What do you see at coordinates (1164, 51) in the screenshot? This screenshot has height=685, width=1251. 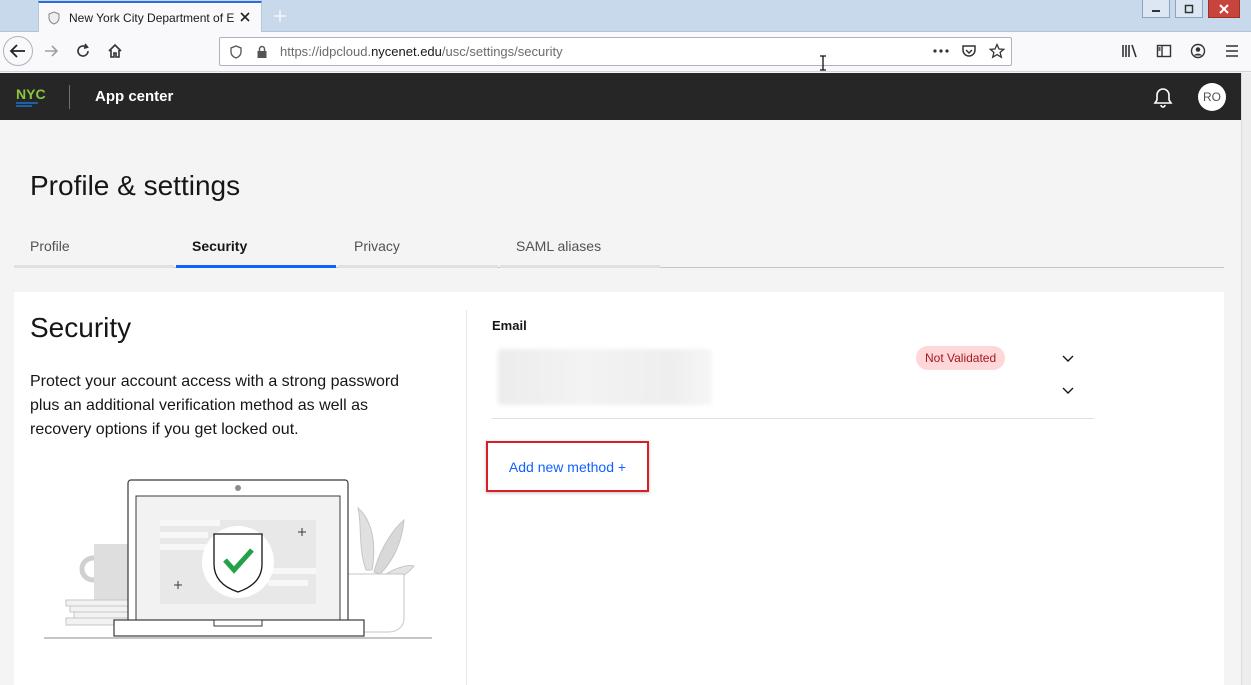 I see `sidebar-toggle-icon` at bounding box center [1164, 51].